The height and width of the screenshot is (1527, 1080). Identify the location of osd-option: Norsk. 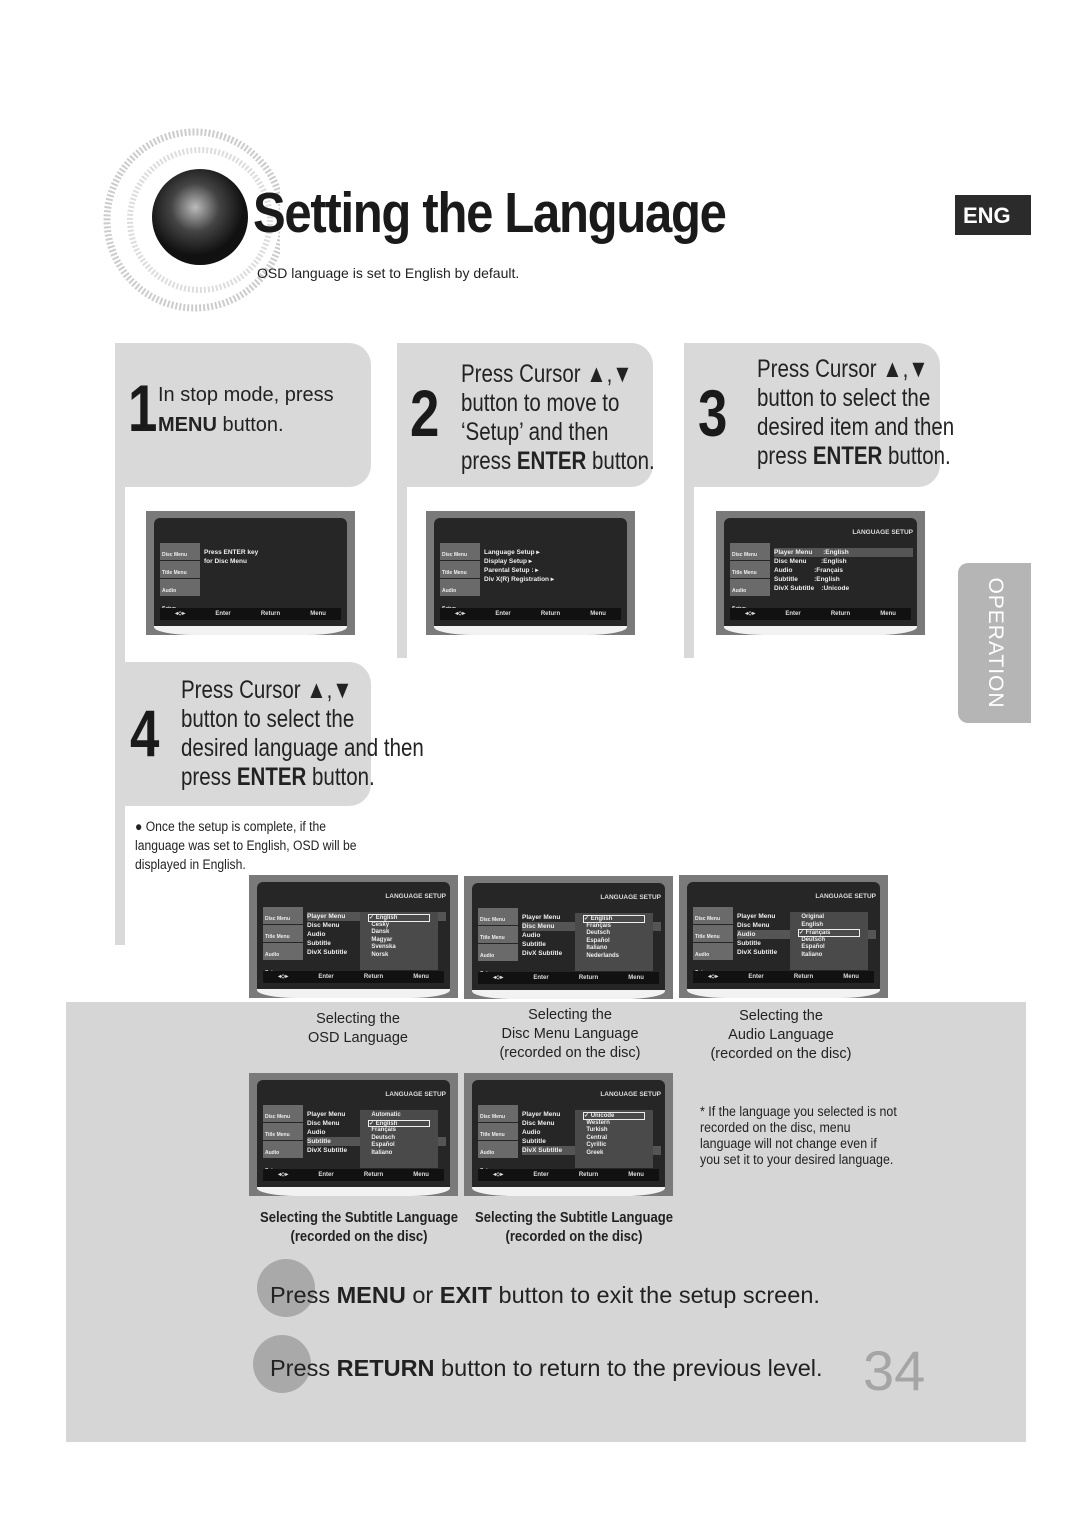
(399, 956).